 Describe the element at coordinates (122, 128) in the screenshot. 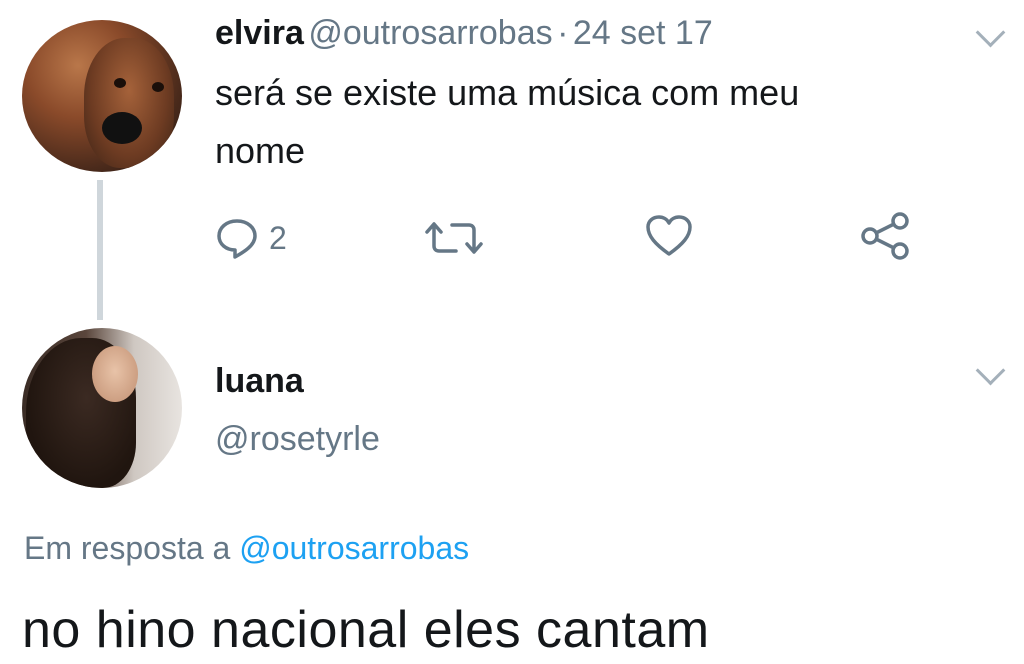

I see `avatar-dog-nose` at that location.